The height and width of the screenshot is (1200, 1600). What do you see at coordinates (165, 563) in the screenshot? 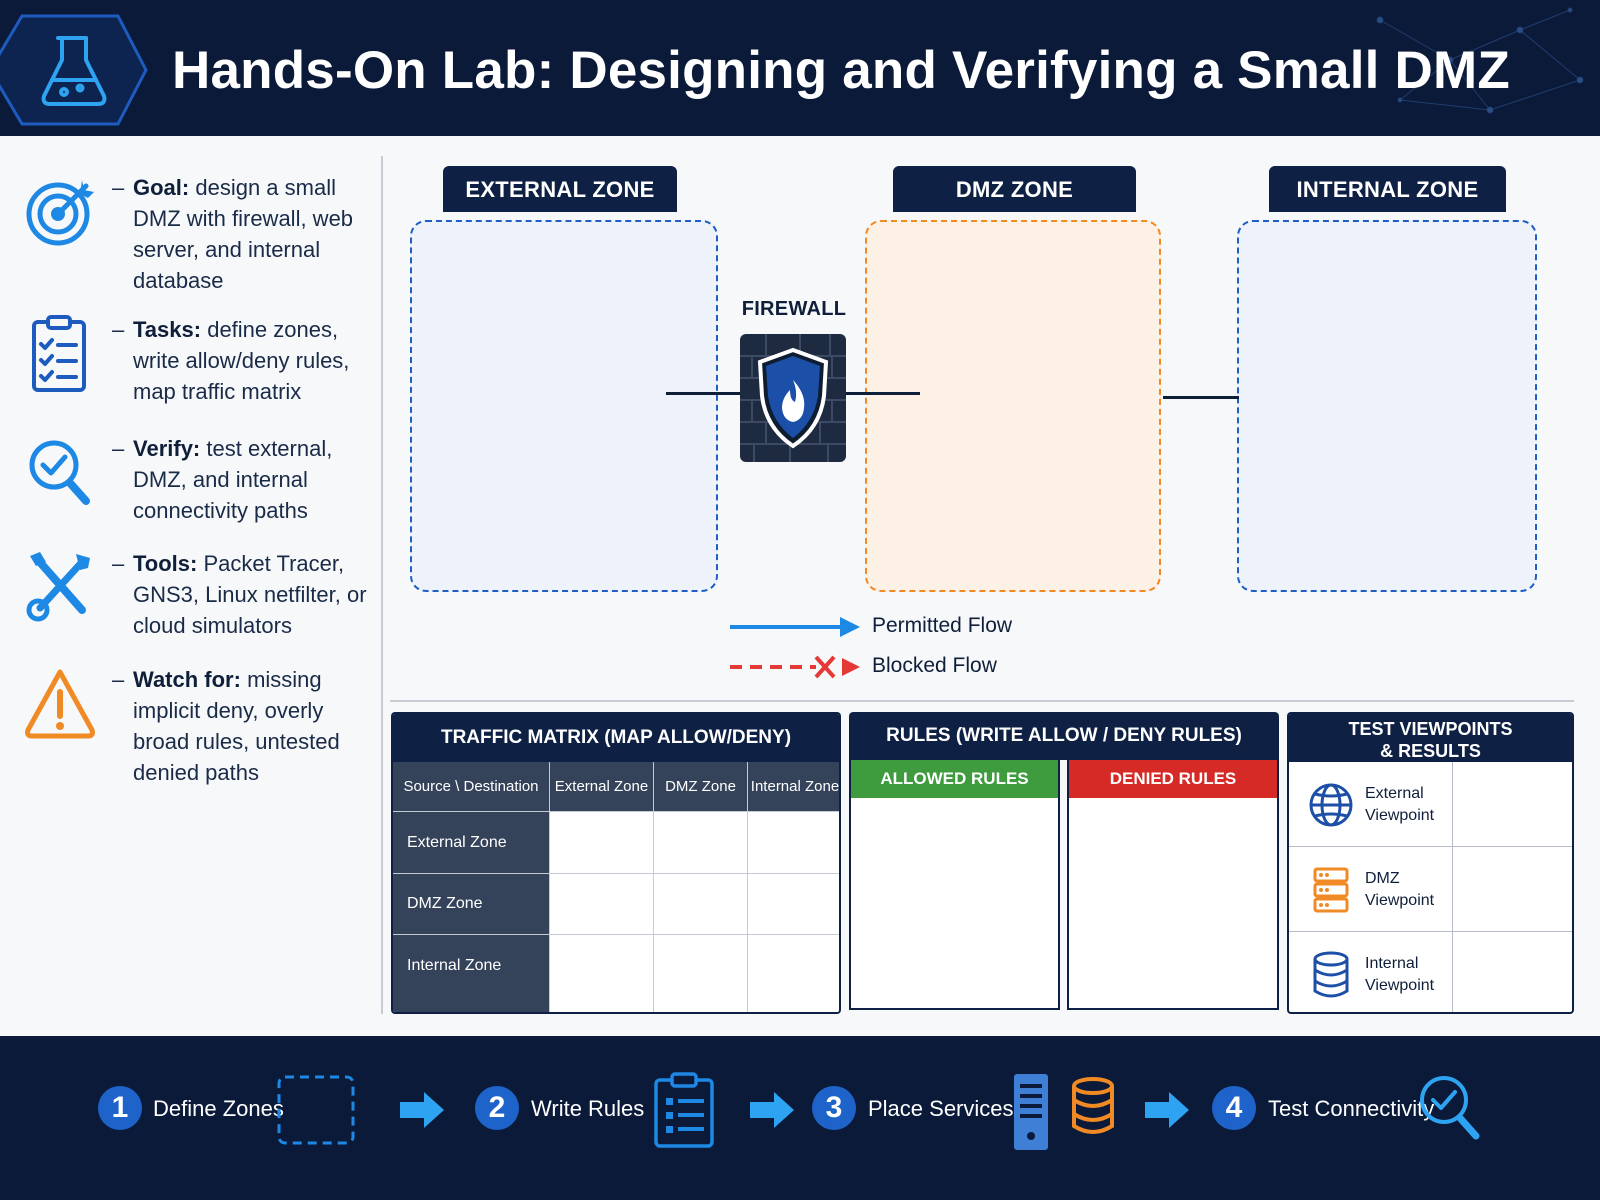
I see `tools-label: Tools:` at bounding box center [165, 563].